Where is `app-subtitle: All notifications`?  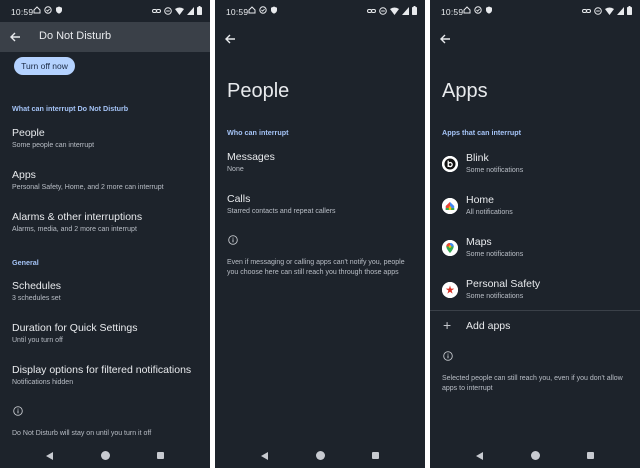
app-subtitle: All notifications is located at coordinates (489, 212).